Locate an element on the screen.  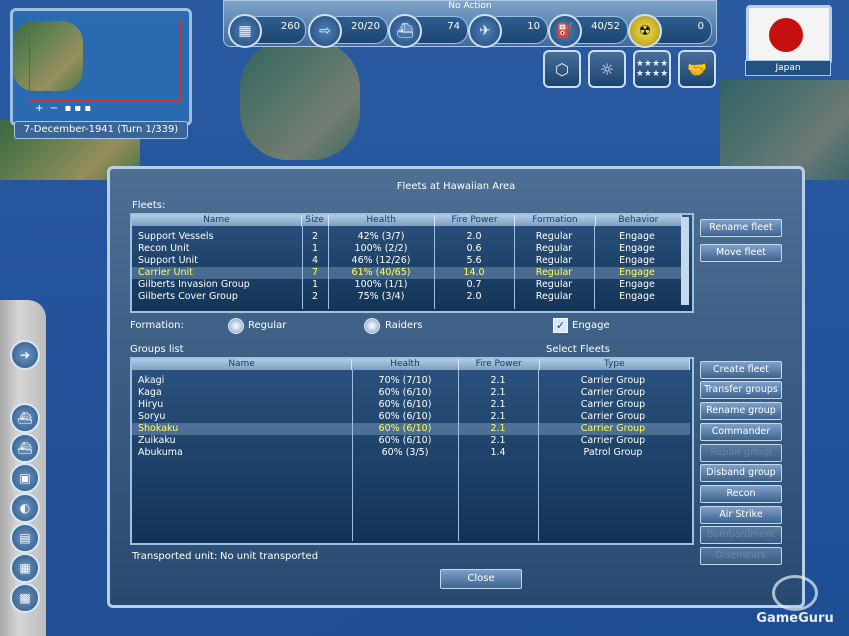
rename-fleet-button: Rename fleet is located at coordinates (741, 228).